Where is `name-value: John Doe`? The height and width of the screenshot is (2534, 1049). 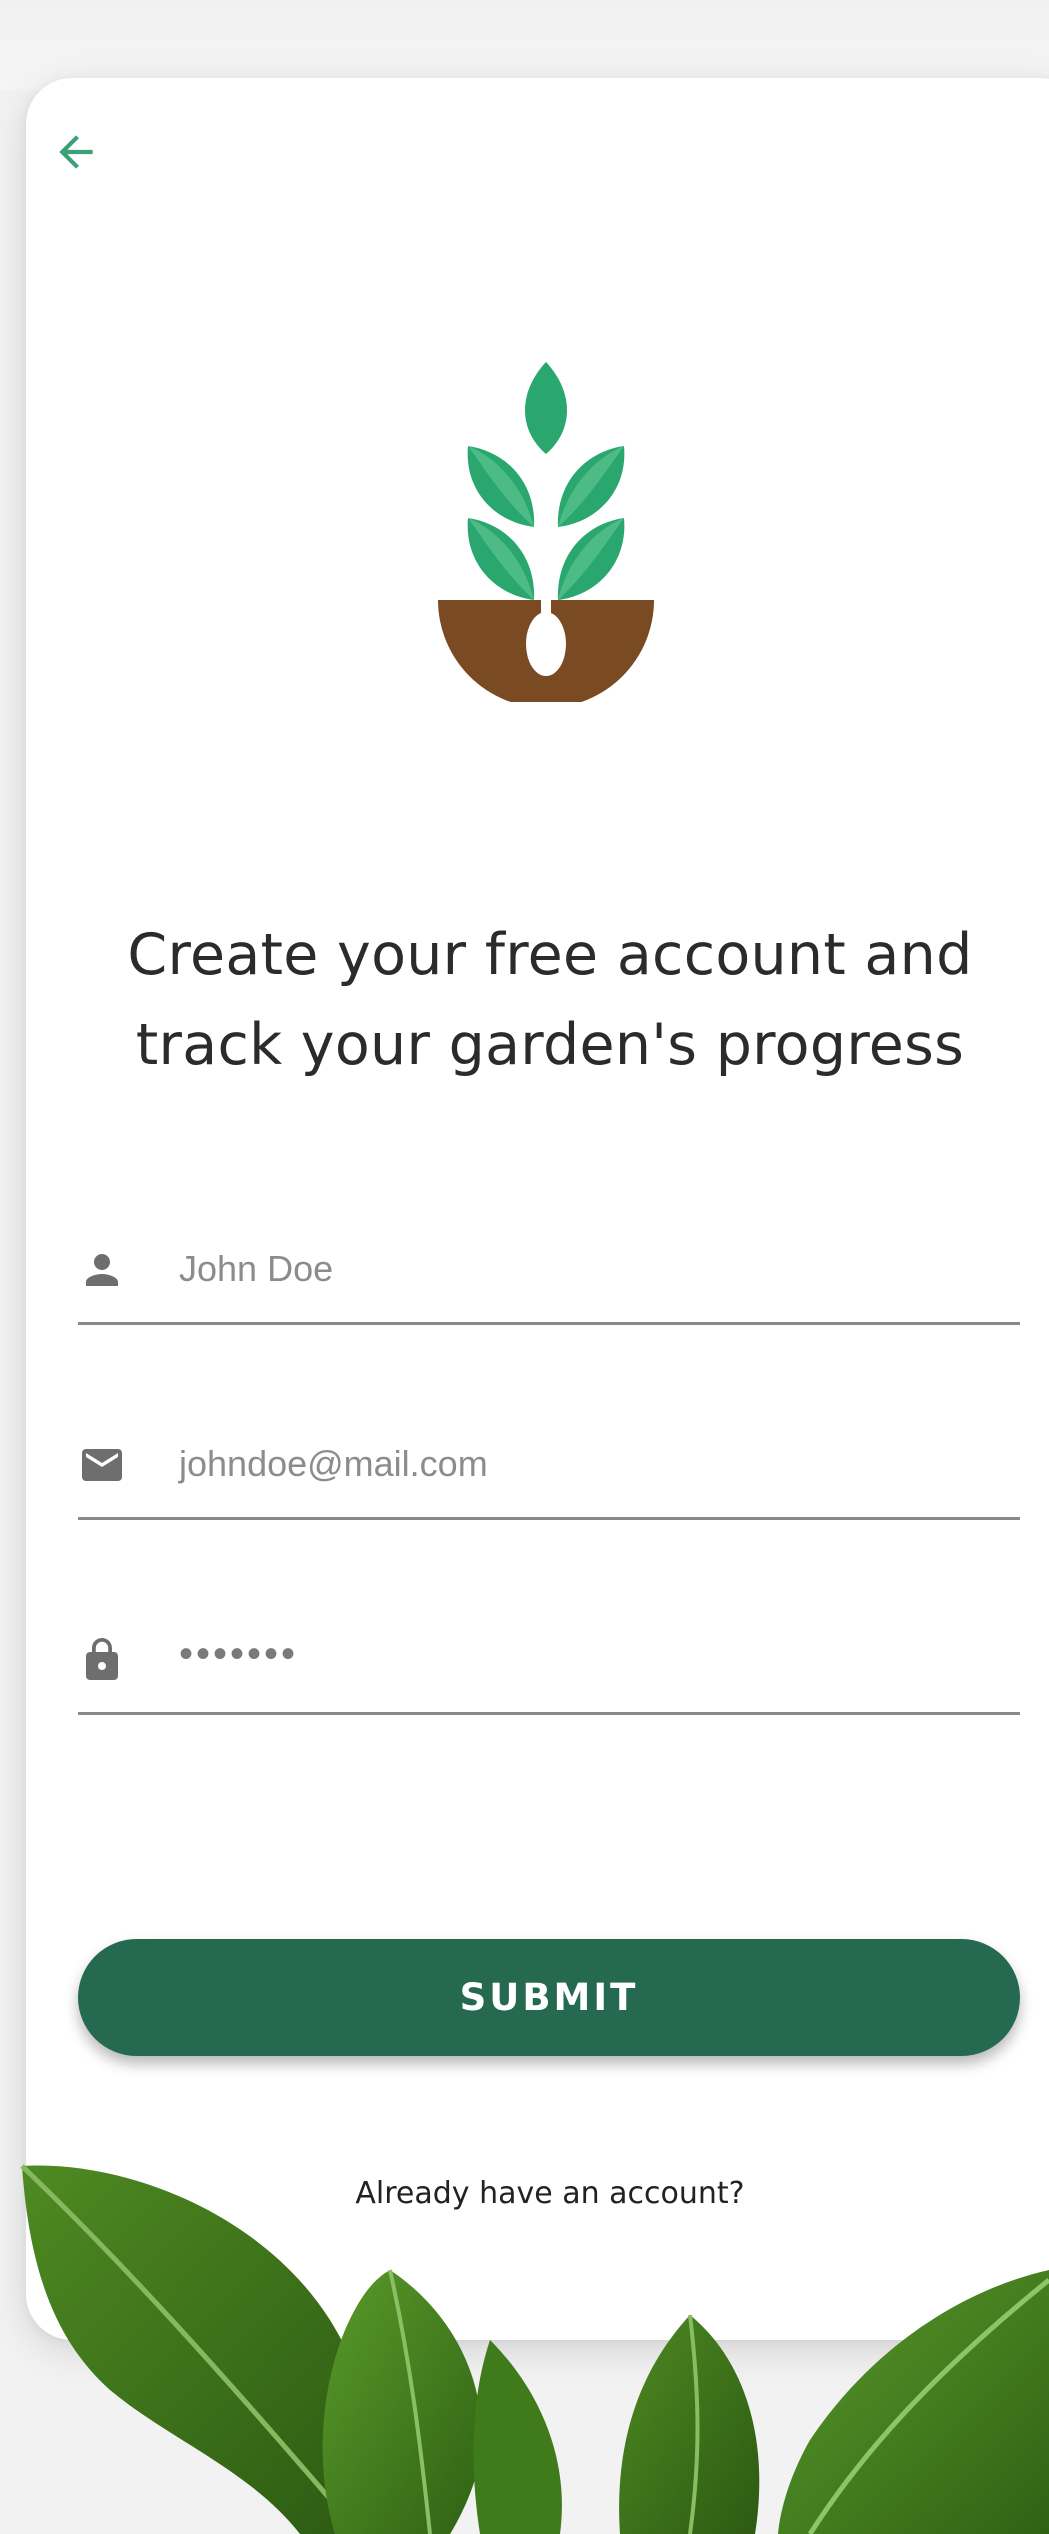 name-value: John Doe is located at coordinates (256, 1268).